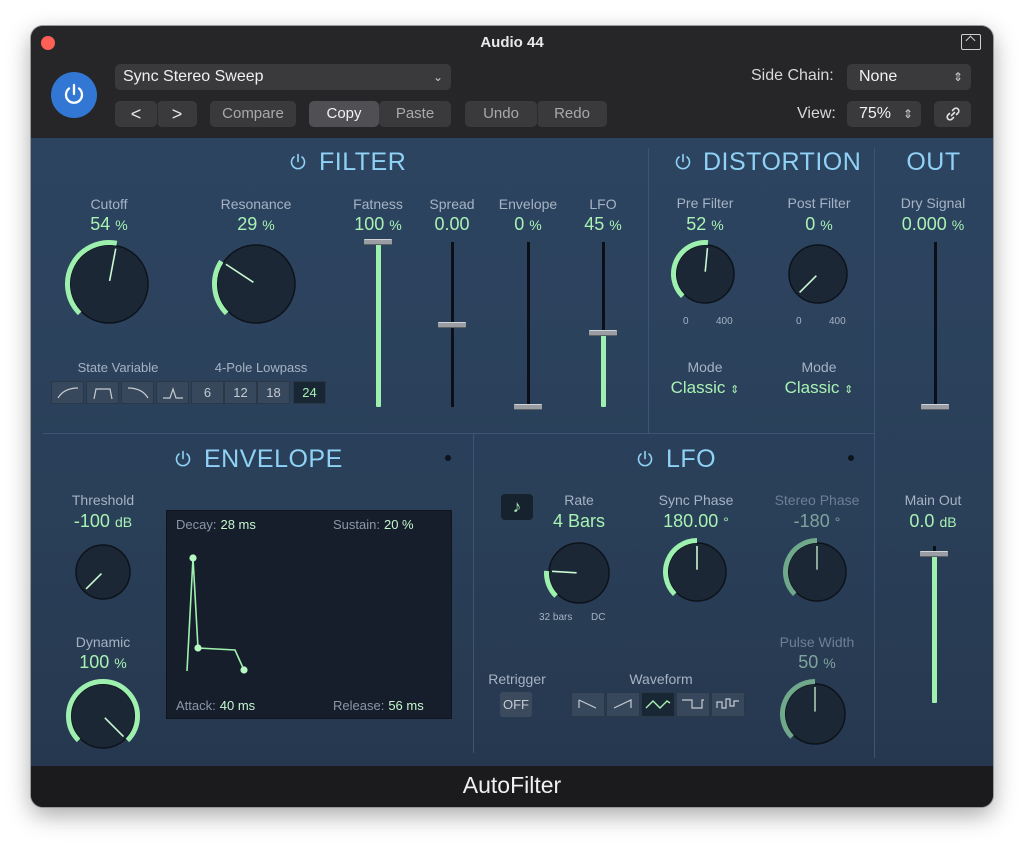 The height and width of the screenshot is (845, 1024). I want to click on sustain-handle, so click(198, 648).